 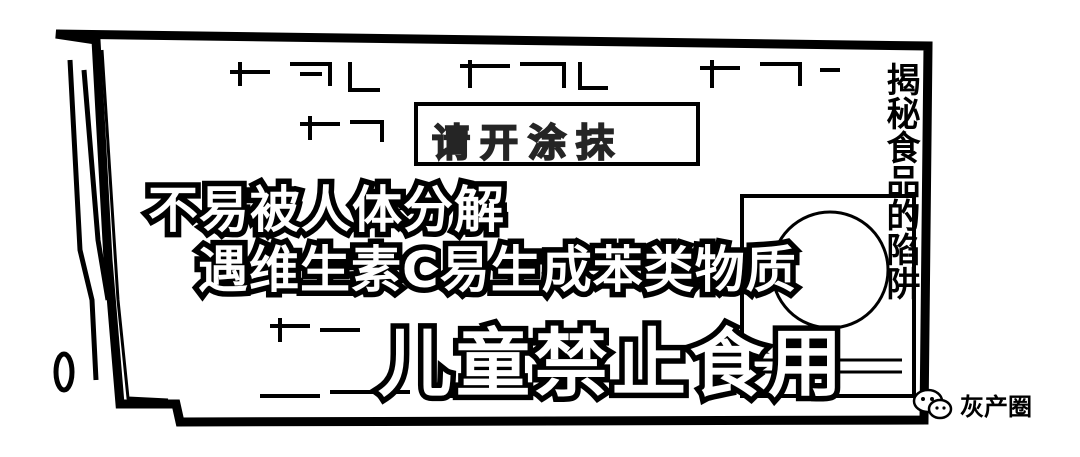 I want to click on label-text: 请开涂抹, so click(x=528, y=143).